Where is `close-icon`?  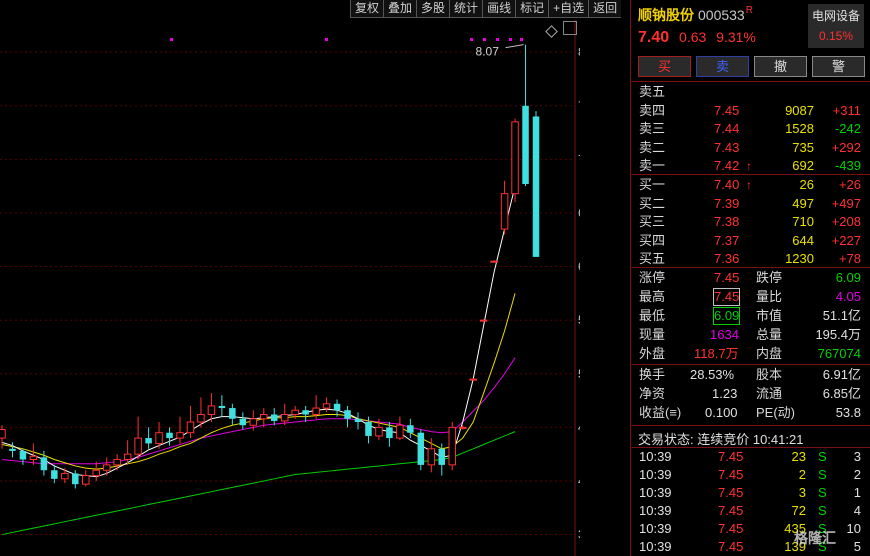
close-icon is located at coordinates (570, 28).